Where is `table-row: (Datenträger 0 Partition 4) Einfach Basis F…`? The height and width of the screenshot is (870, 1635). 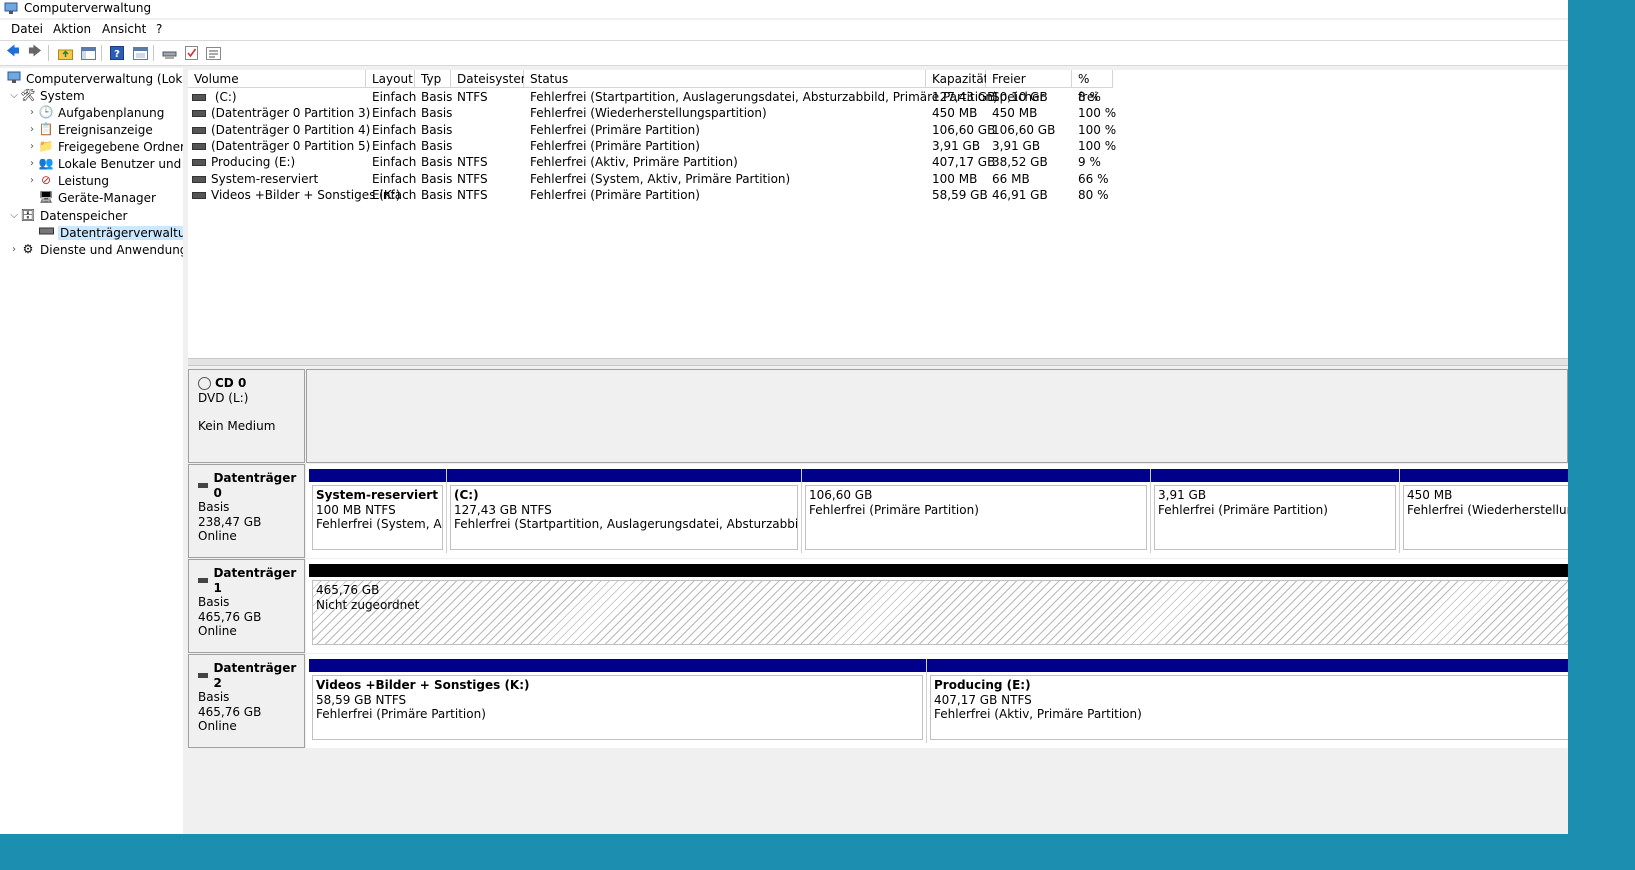
table-row: (Datenträger 0 Partition 4) Einfach Basis F… is located at coordinates (653, 130).